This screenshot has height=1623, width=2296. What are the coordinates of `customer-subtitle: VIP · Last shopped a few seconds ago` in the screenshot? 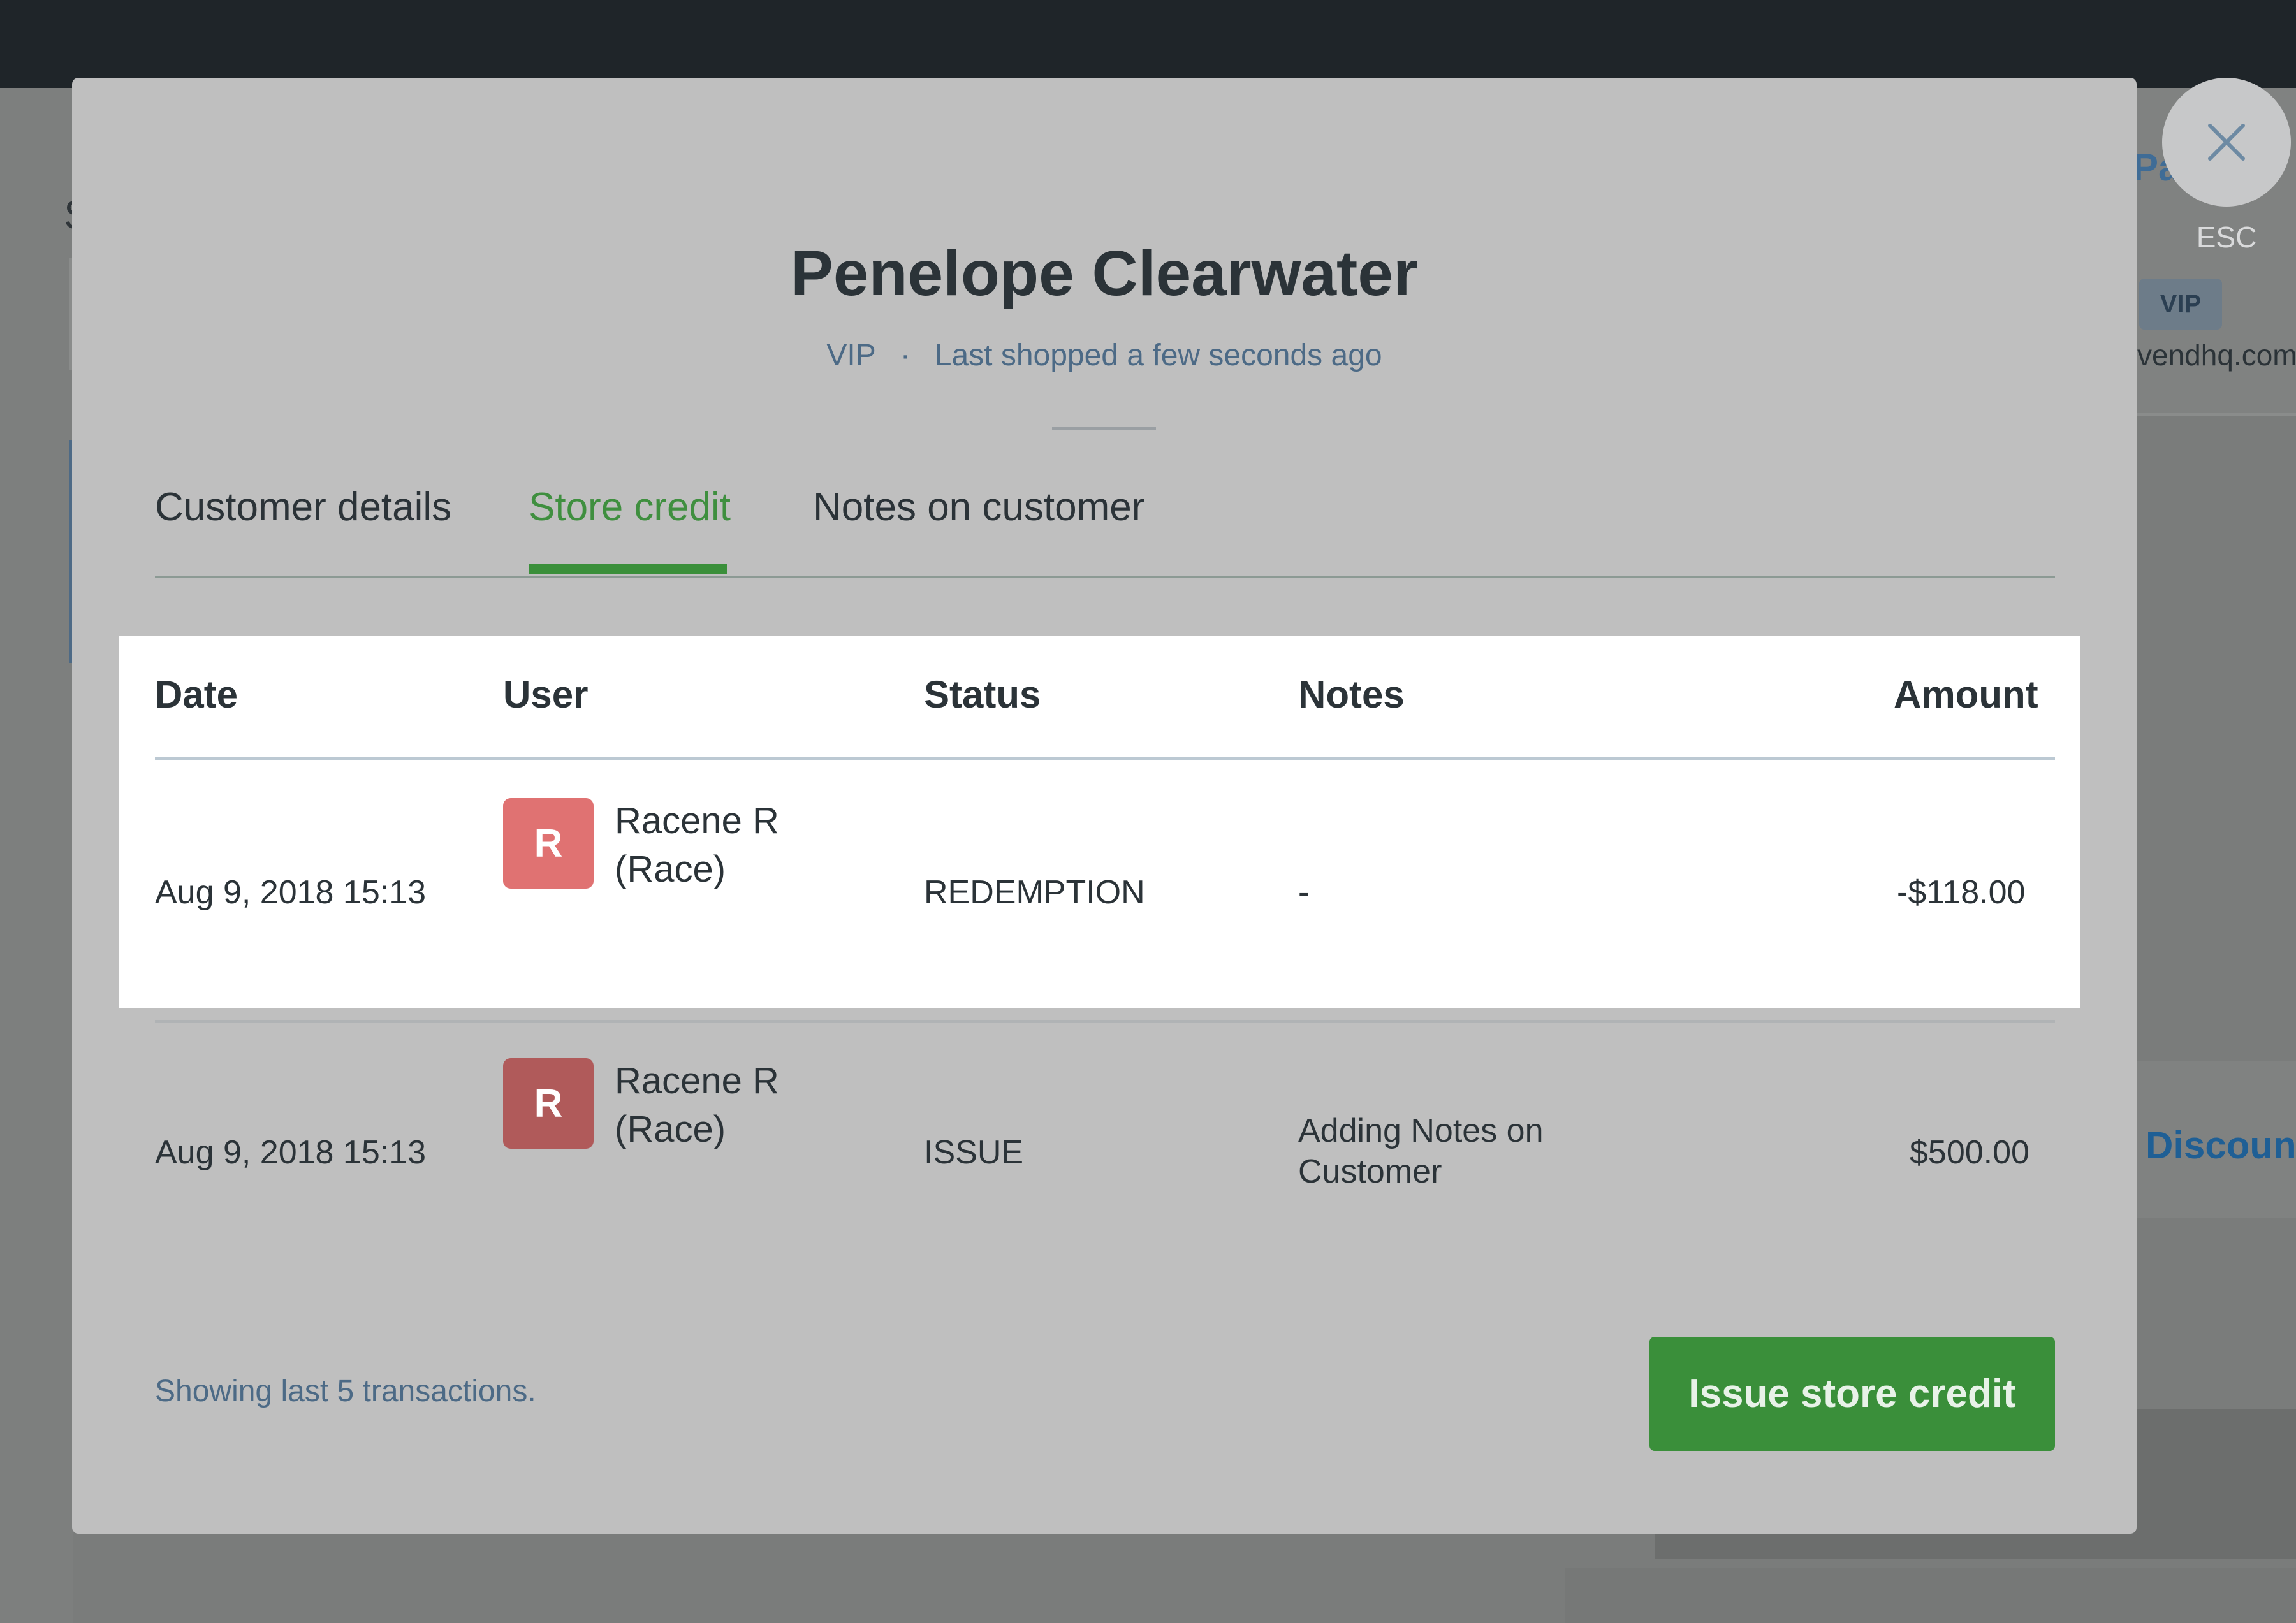 It's located at (1104, 355).